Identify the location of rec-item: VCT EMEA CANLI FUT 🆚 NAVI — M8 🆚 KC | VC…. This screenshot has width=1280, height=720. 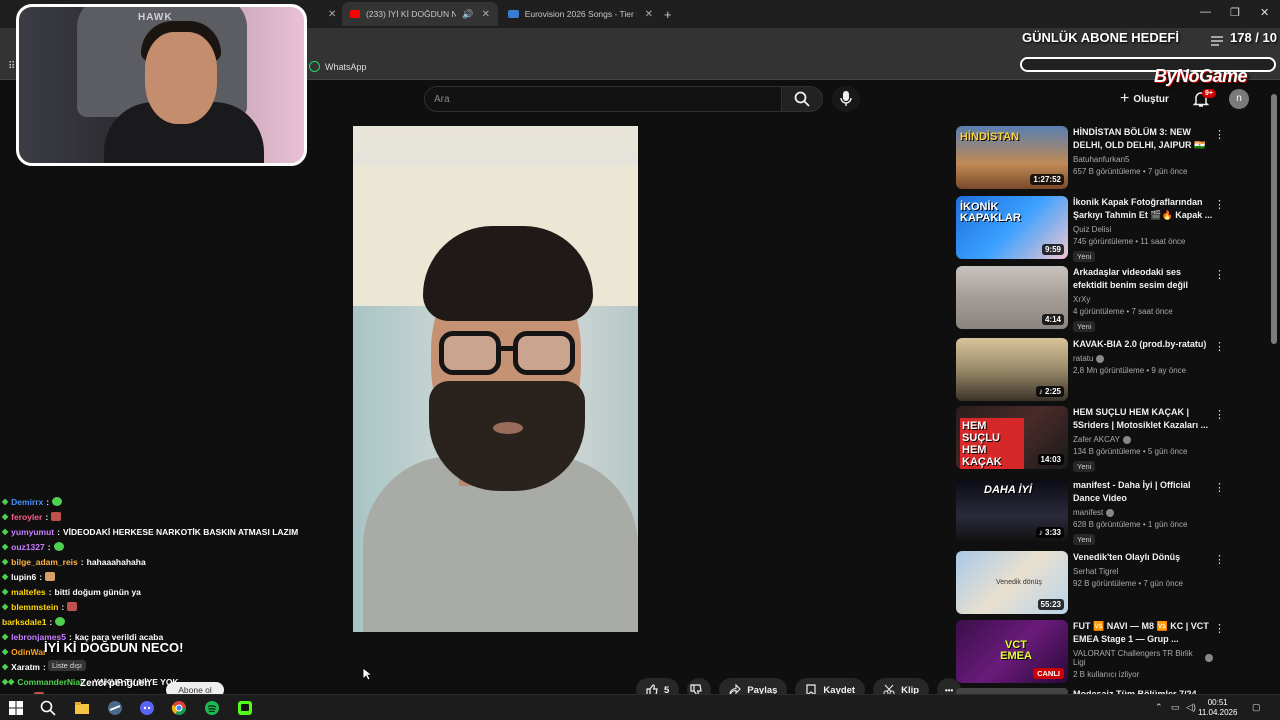
(1091, 654).